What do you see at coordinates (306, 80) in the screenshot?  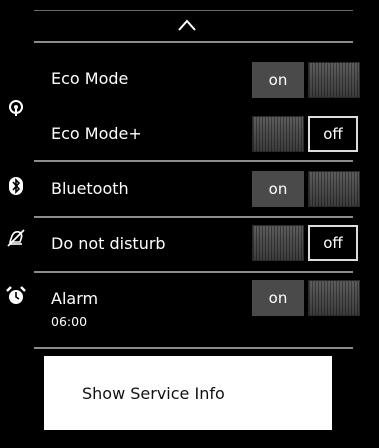 I see `eco-mode-toggle: on` at bounding box center [306, 80].